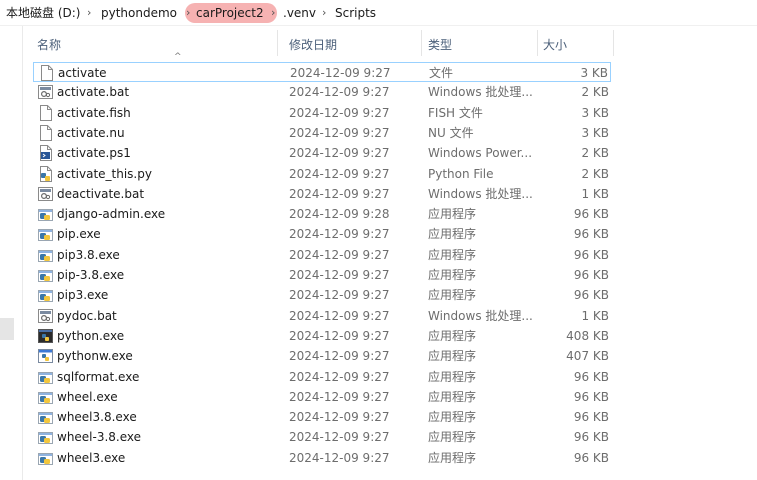 This screenshot has height=480, width=757. Describe the element at coordinates (88, 254) in the screenshot. I see `file-name: pip3.8.exe` at that location.